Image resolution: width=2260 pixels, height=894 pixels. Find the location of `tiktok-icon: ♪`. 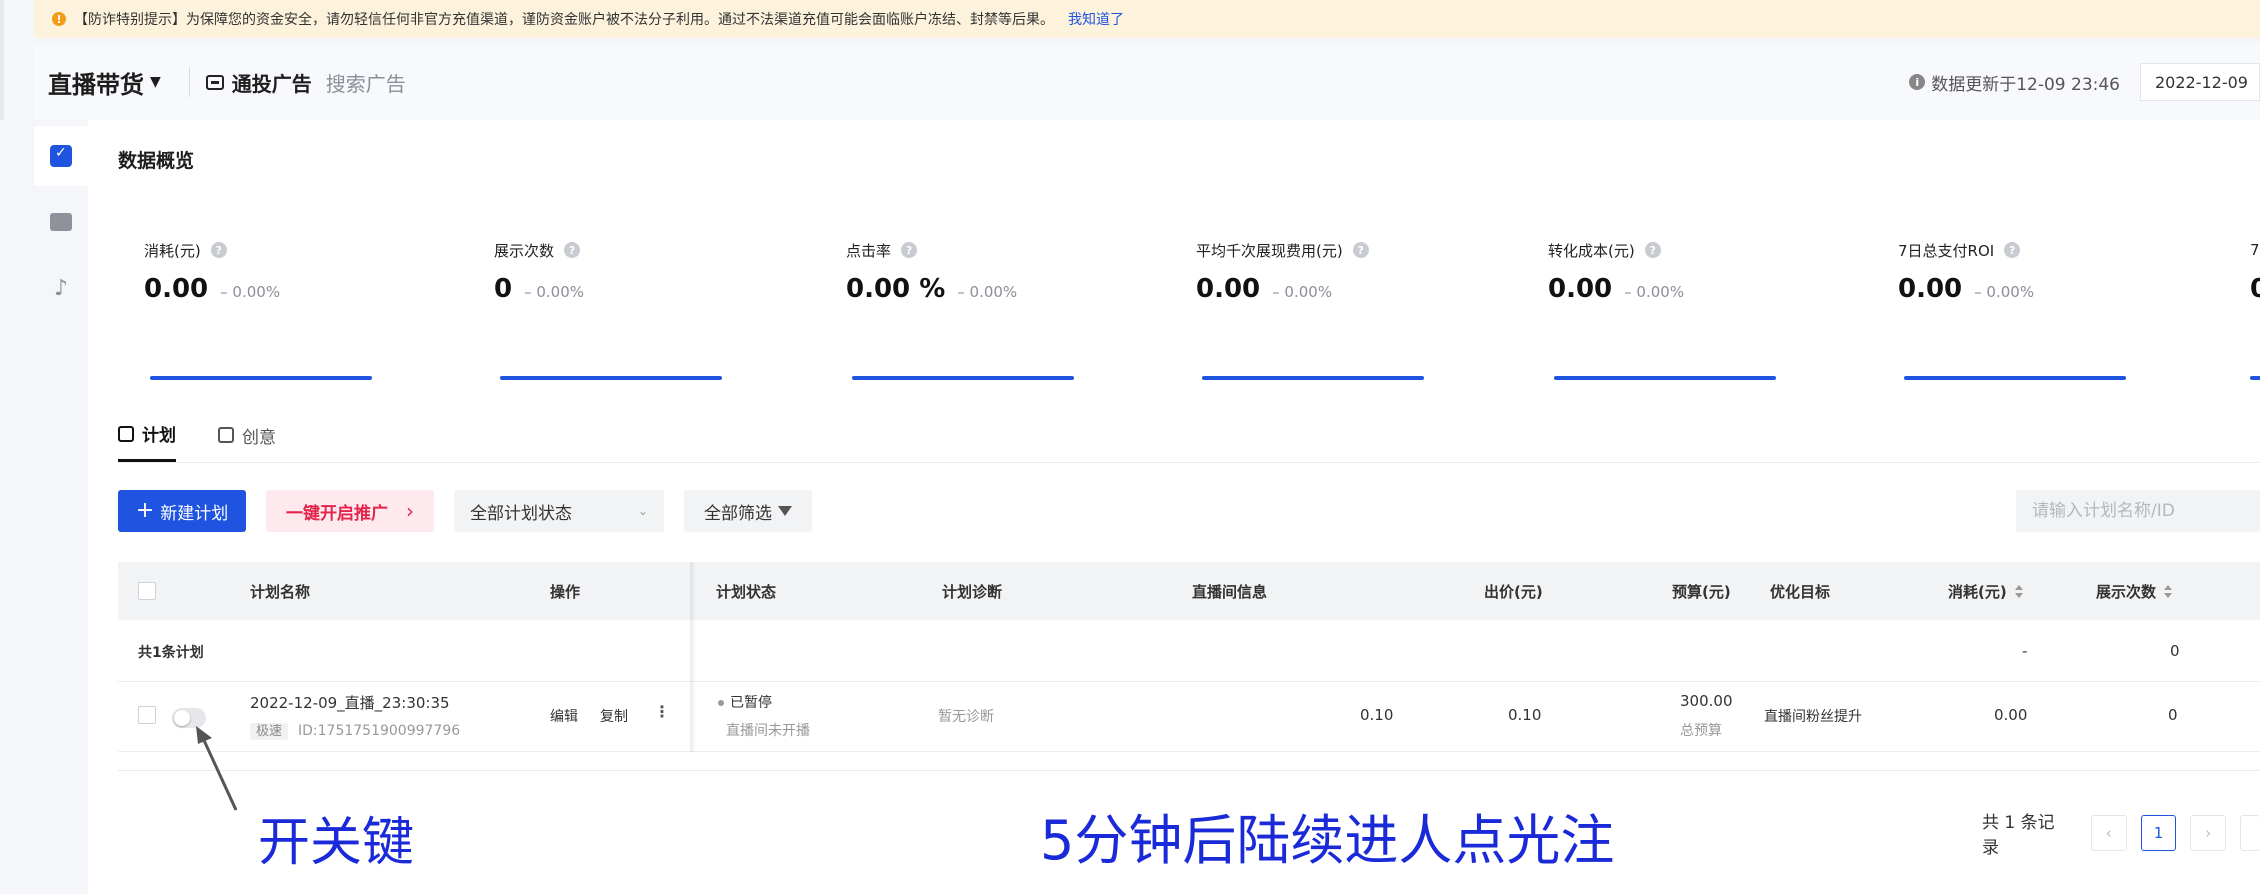

tiktok-icon: ♪ is located at coordinates (61, 288).